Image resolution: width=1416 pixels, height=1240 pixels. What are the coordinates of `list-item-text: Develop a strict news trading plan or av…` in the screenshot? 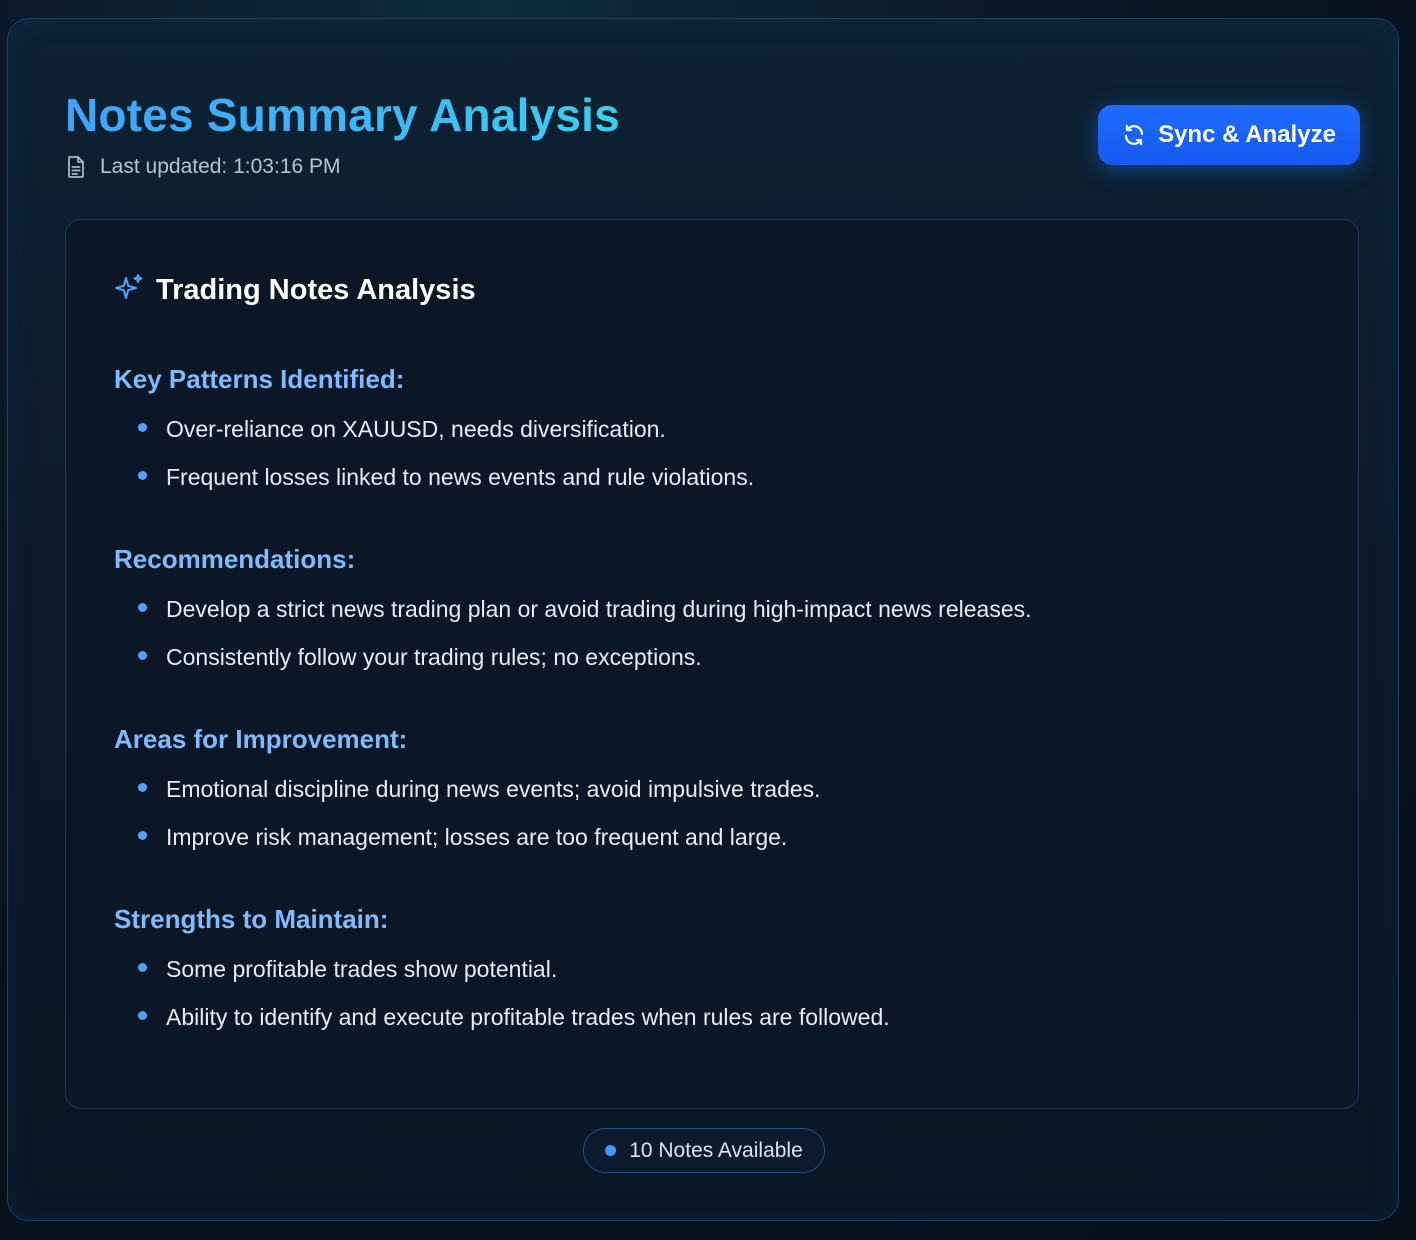 It's located at (599, 609).